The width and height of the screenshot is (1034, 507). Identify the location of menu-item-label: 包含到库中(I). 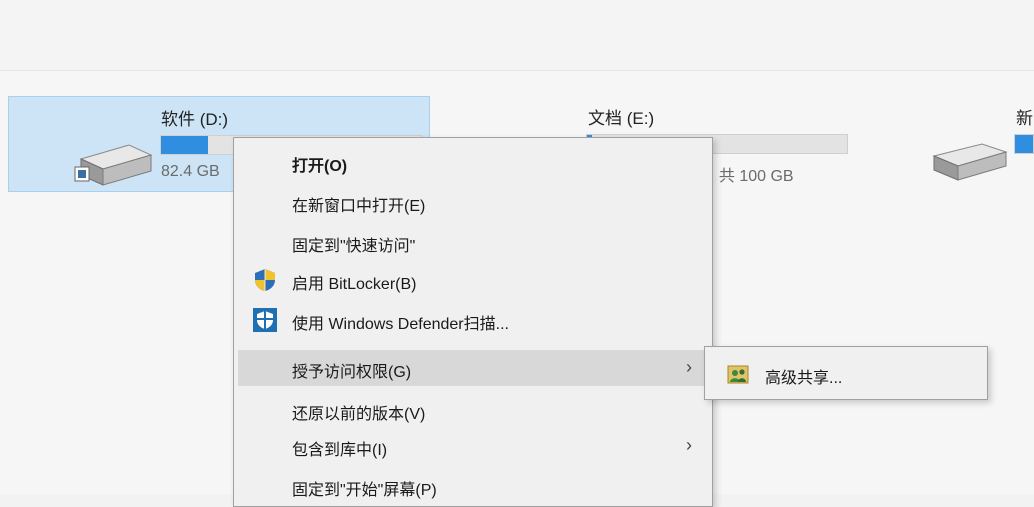
(340, 450).